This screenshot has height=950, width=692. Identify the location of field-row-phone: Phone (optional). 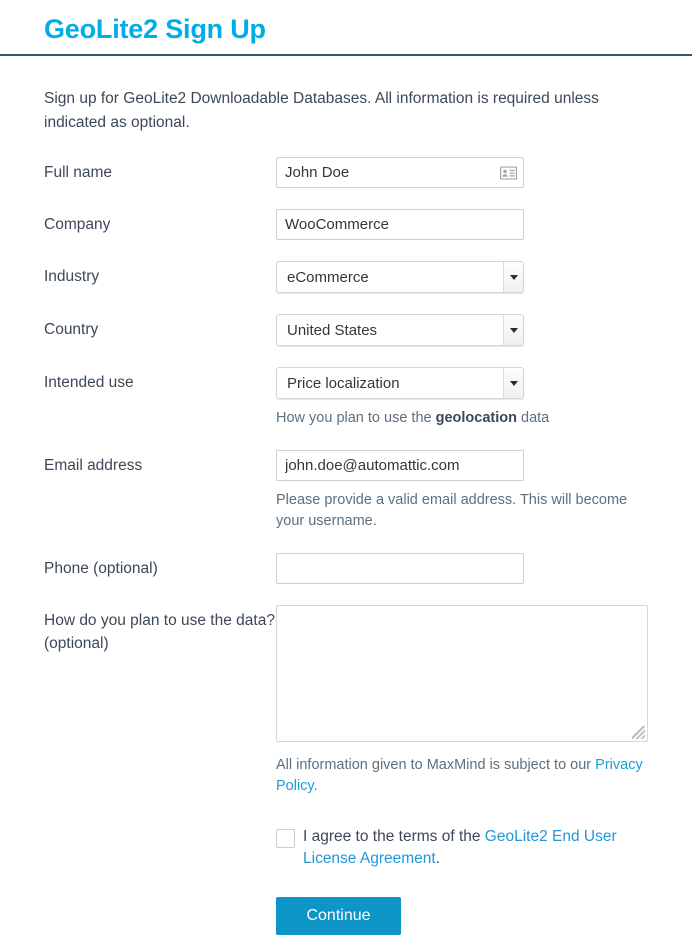
(346, 569).